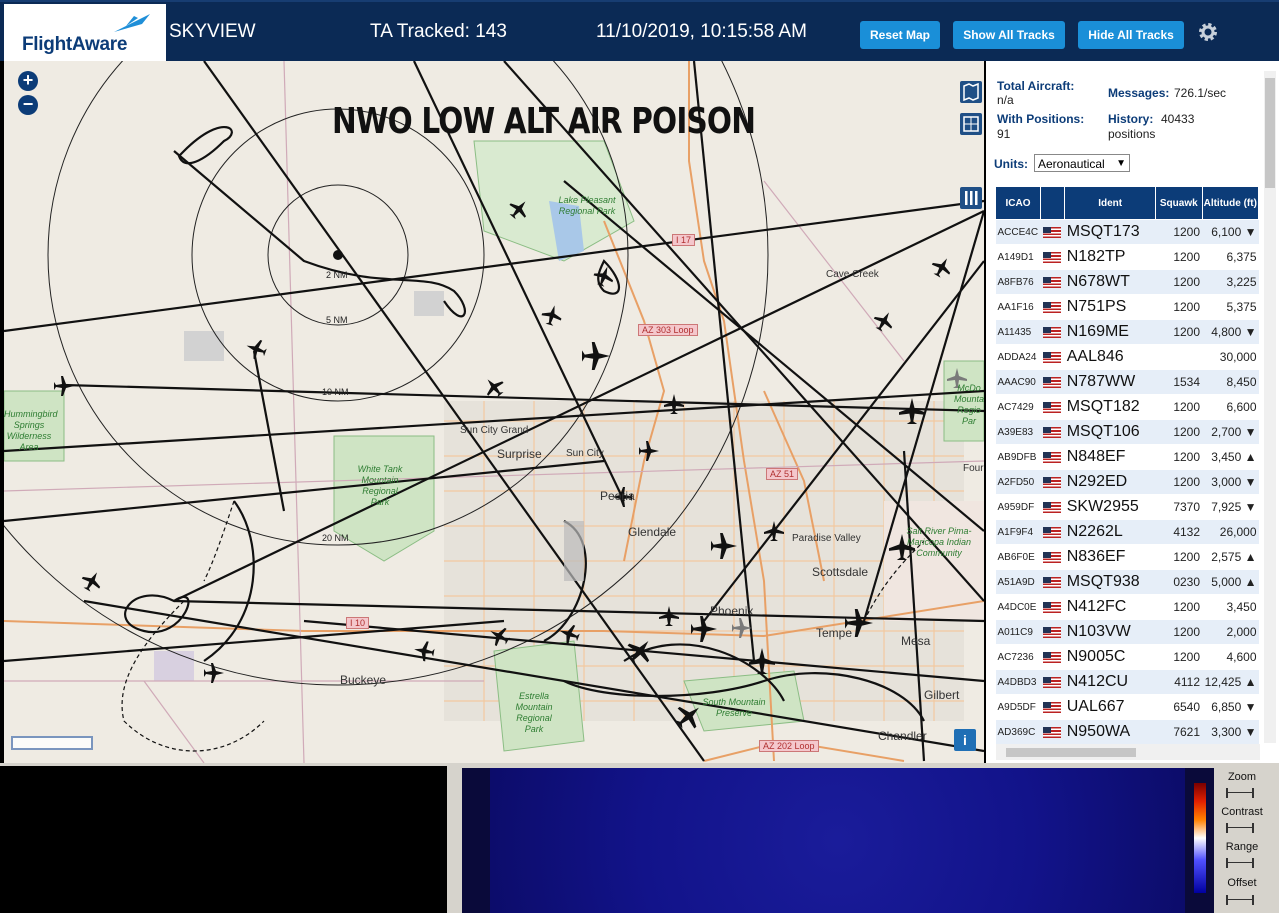 This screenshot has height=913, width=1279. Describe the element at coordinates (1018, 332) in the screenshot. I see `icao-cell: A11435` at that location.